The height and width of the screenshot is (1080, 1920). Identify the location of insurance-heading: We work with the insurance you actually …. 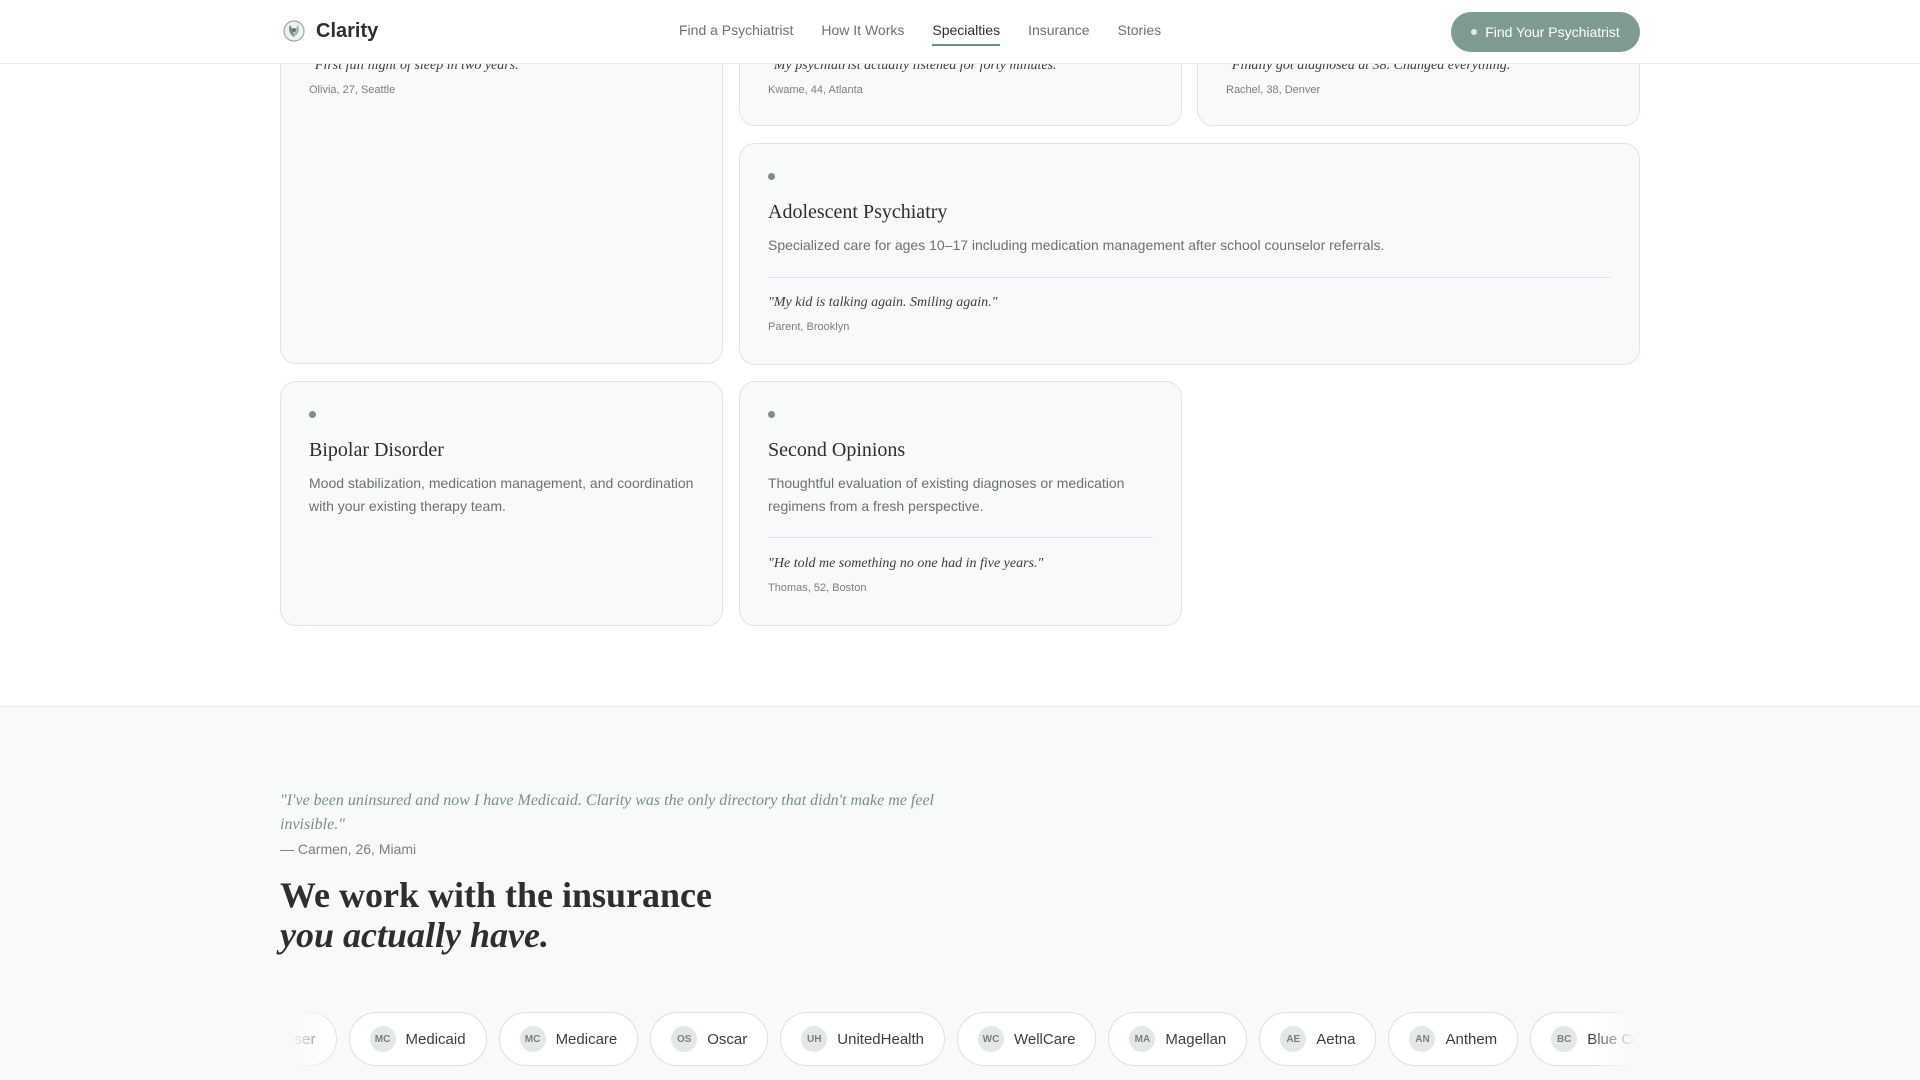
(496, 915).